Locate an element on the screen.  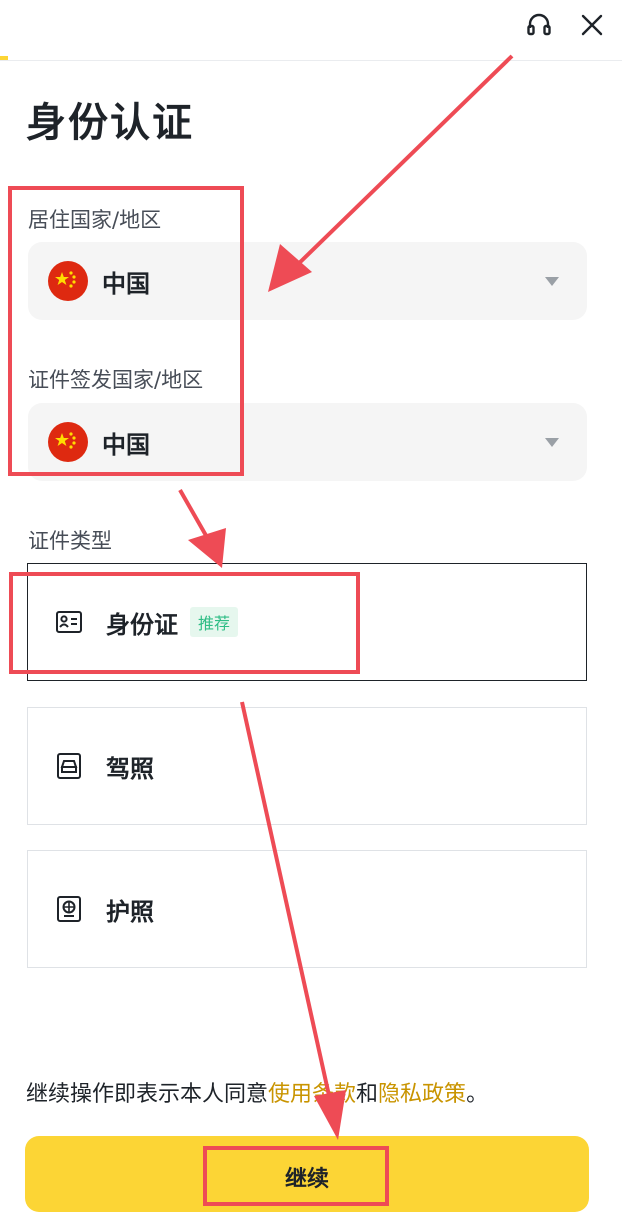
doc-option-label: 驾照 is located at coordinates (130, 768).